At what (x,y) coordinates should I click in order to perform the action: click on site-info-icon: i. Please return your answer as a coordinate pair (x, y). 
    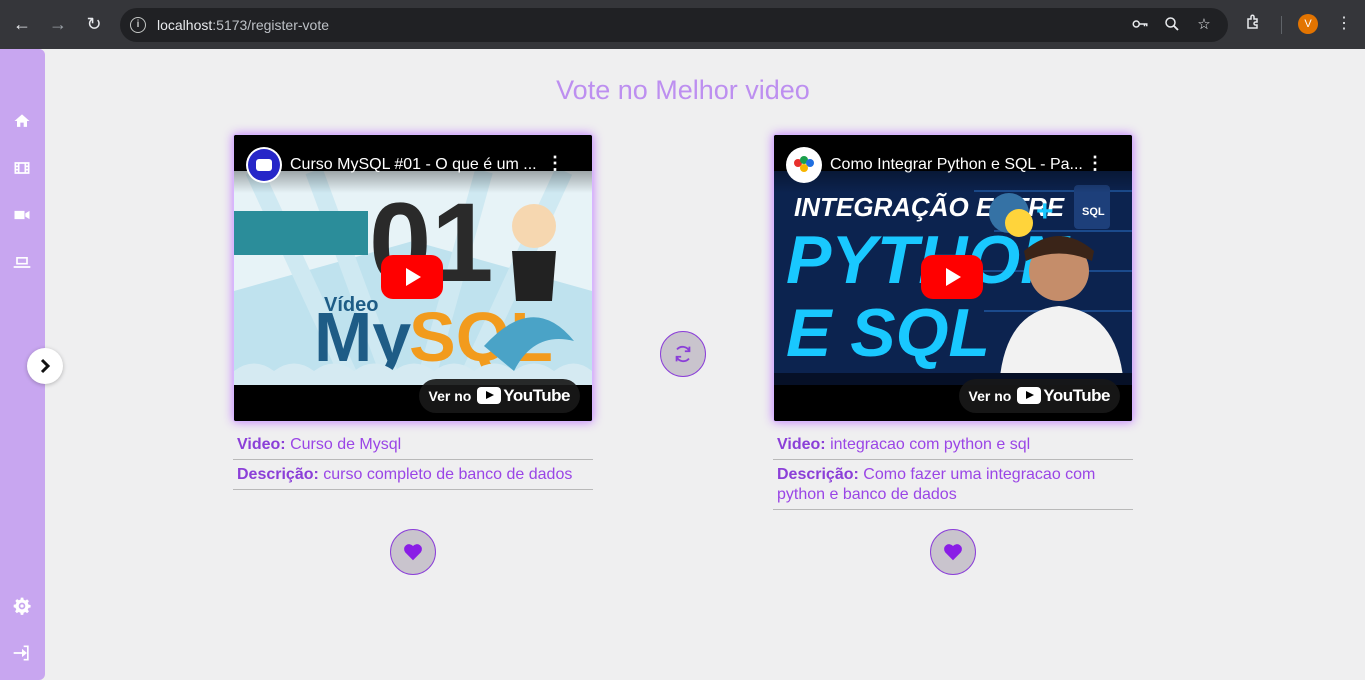
    Looking at the image, I should click on (138, 25).